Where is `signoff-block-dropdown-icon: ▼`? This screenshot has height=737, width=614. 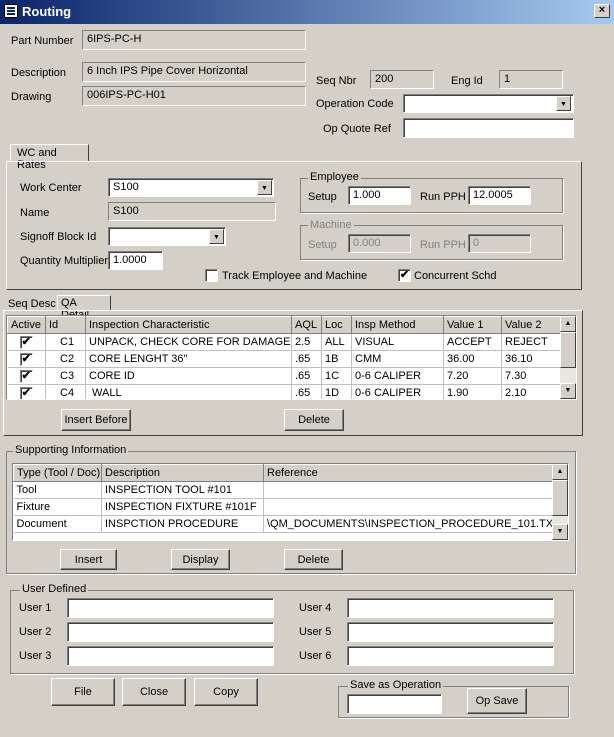
signoff-block-dropdown-icon: ▼ is located at coordinates (216, 236).